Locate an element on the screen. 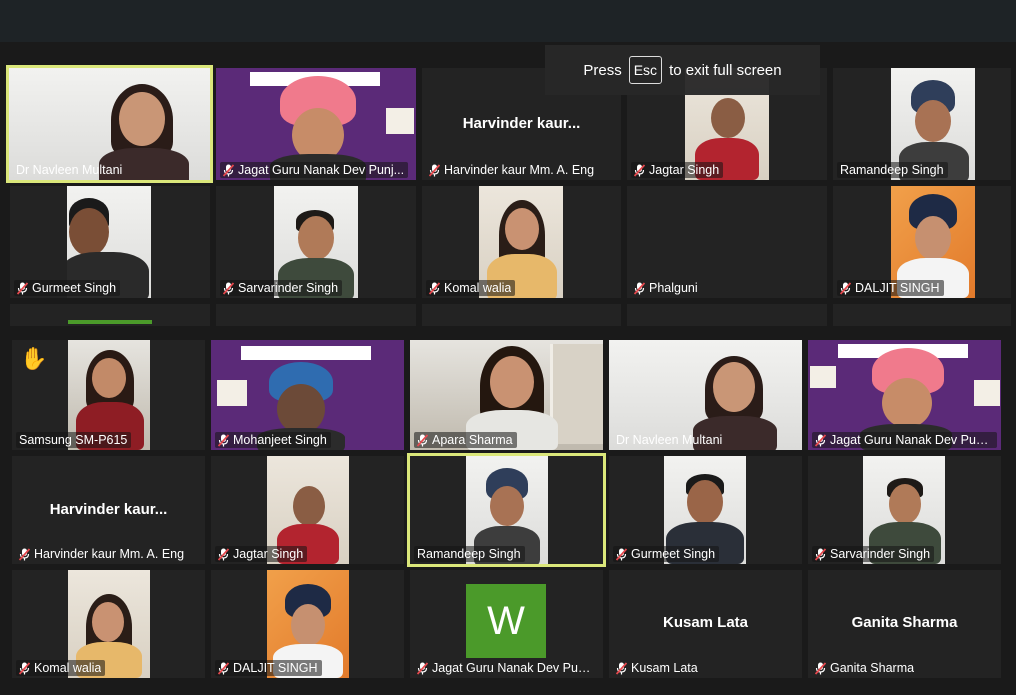 The image size is (1016, 695). name-label: Phalguni is located at coordinates (666, 288).